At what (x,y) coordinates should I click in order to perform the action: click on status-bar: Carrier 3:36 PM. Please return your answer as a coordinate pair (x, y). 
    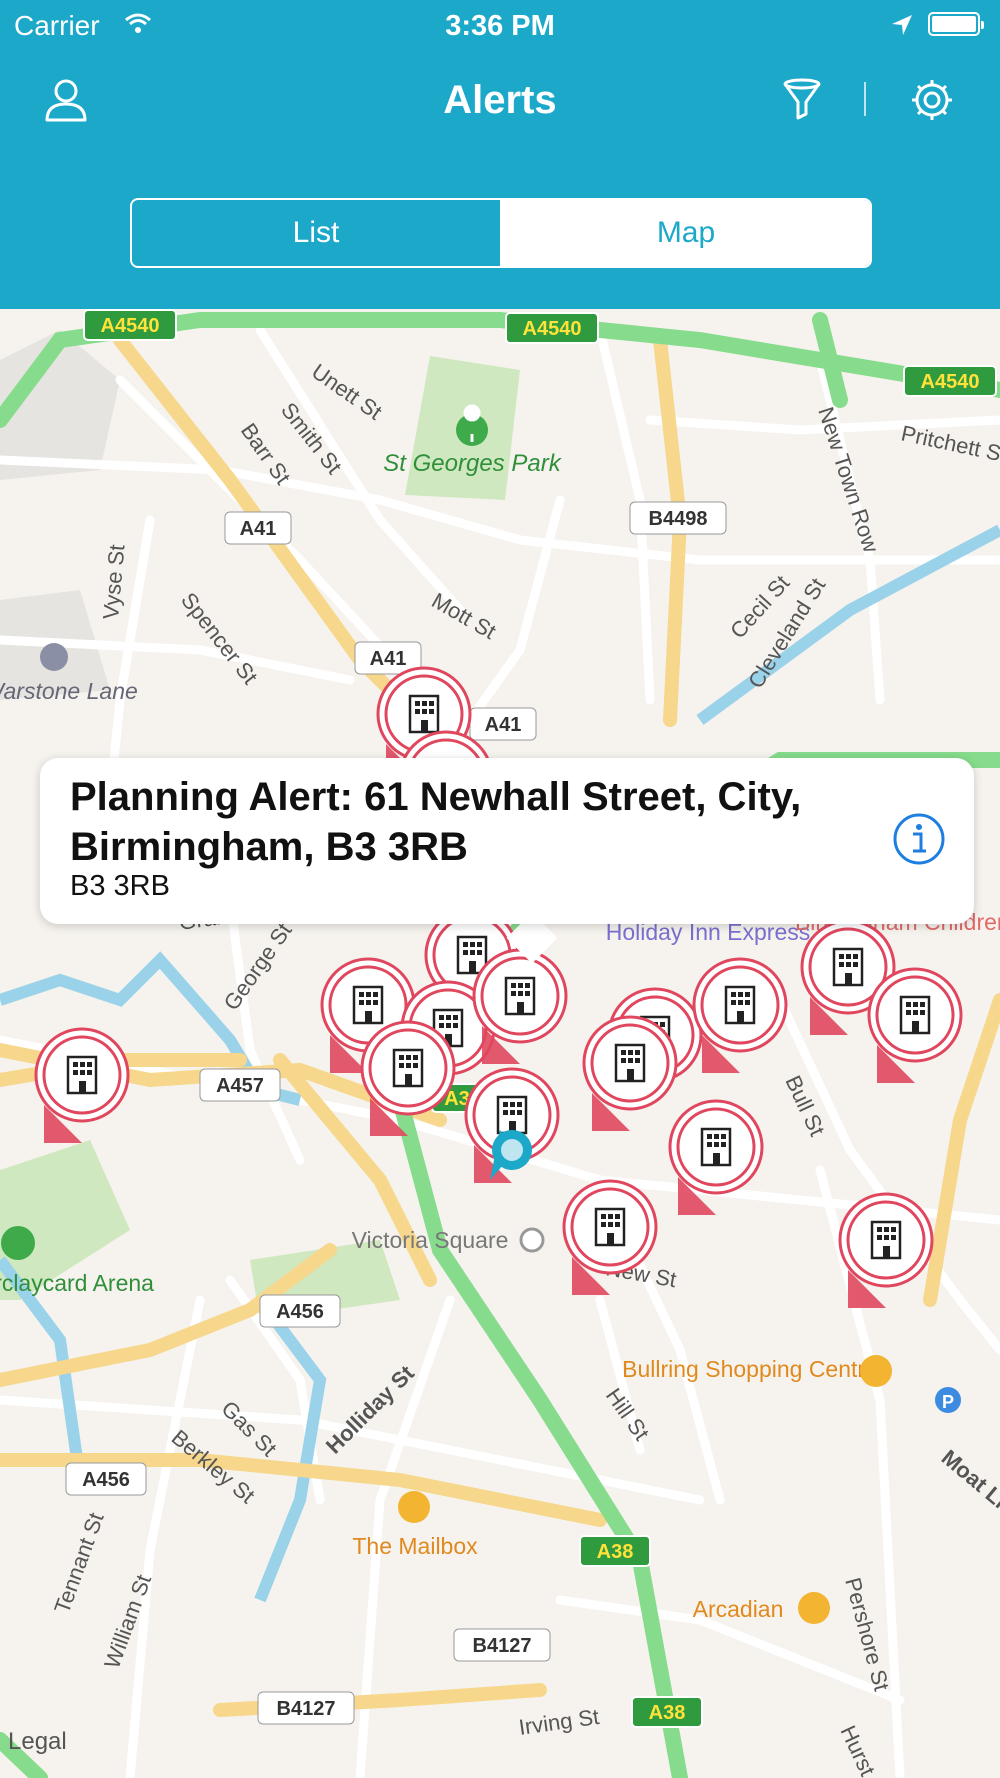
    Looking at the image, I should click on (500, 25).